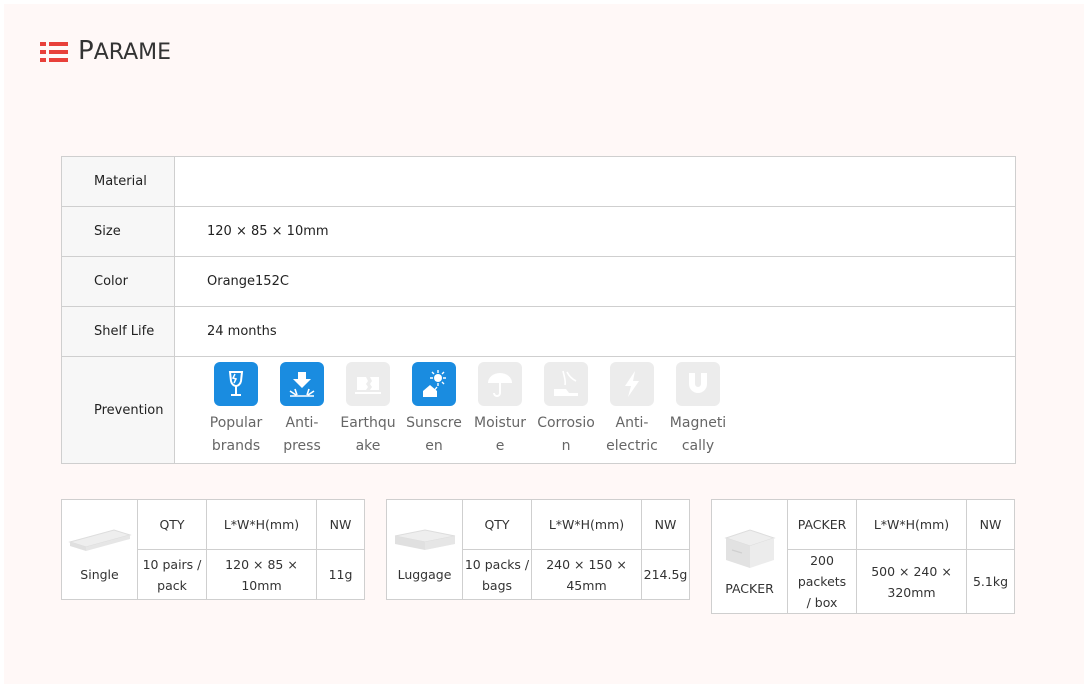  I want to click on sunscreen-icon, so click(434, 384).